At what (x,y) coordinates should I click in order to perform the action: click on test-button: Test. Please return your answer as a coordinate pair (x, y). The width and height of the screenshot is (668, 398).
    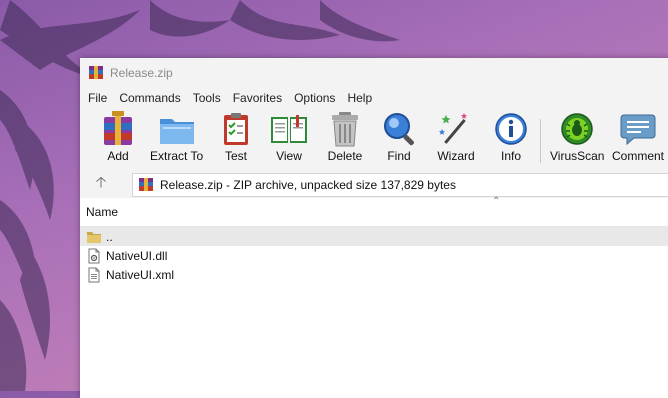
    Looking at the image, I should click on (236, 139).